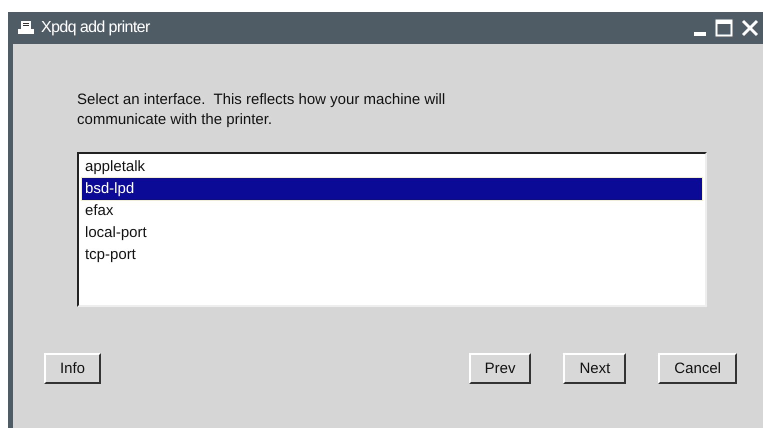  What do you see at coordinates (261, 110) in the screenshot?
I see `instruction-text: Select an interface. This reflects how your machine will communicate with the printer.` at bounding box center [261, 110].